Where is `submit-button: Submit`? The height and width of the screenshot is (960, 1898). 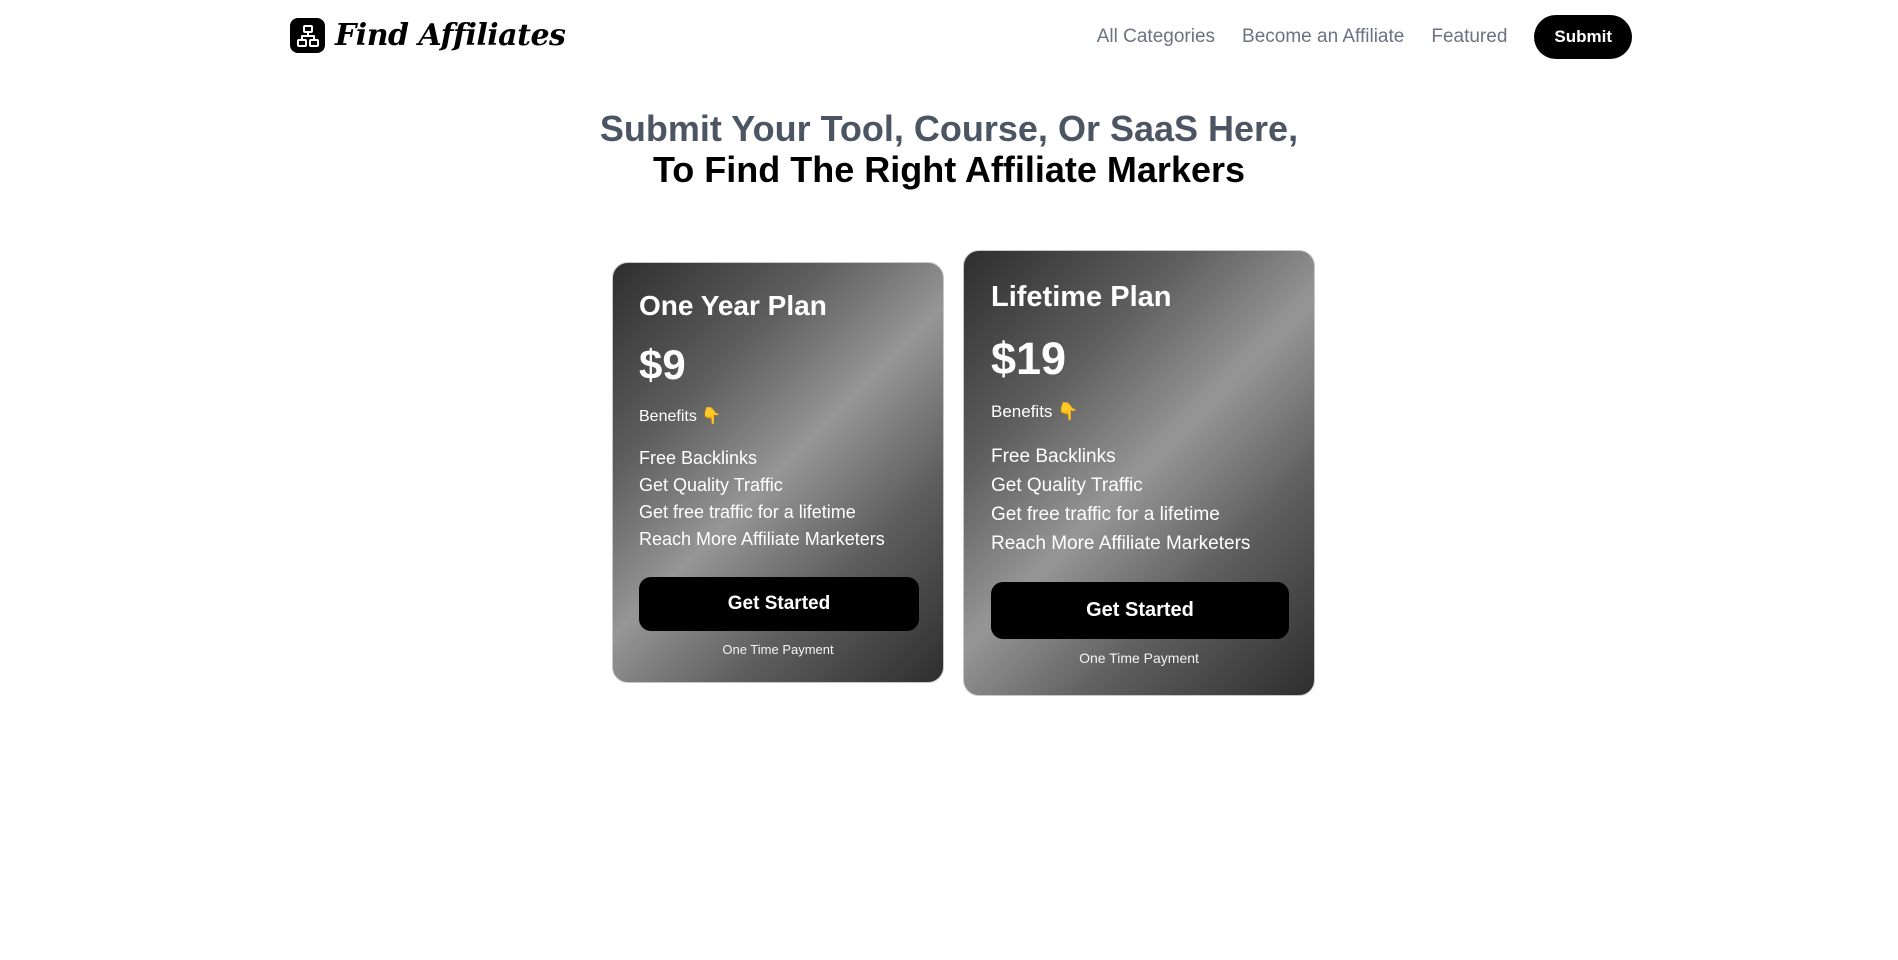 submit-button: Submit is located at coordinates (1583, 37).